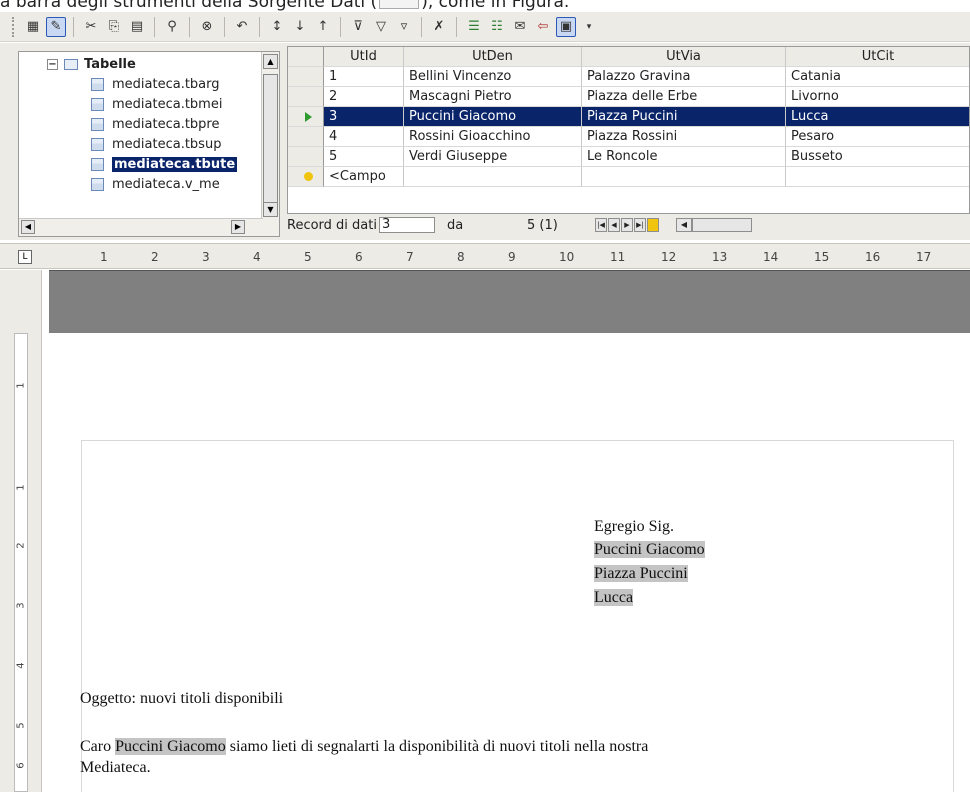  I want to click on toolbar-overflow-icon: ▾, so click(589, 27).